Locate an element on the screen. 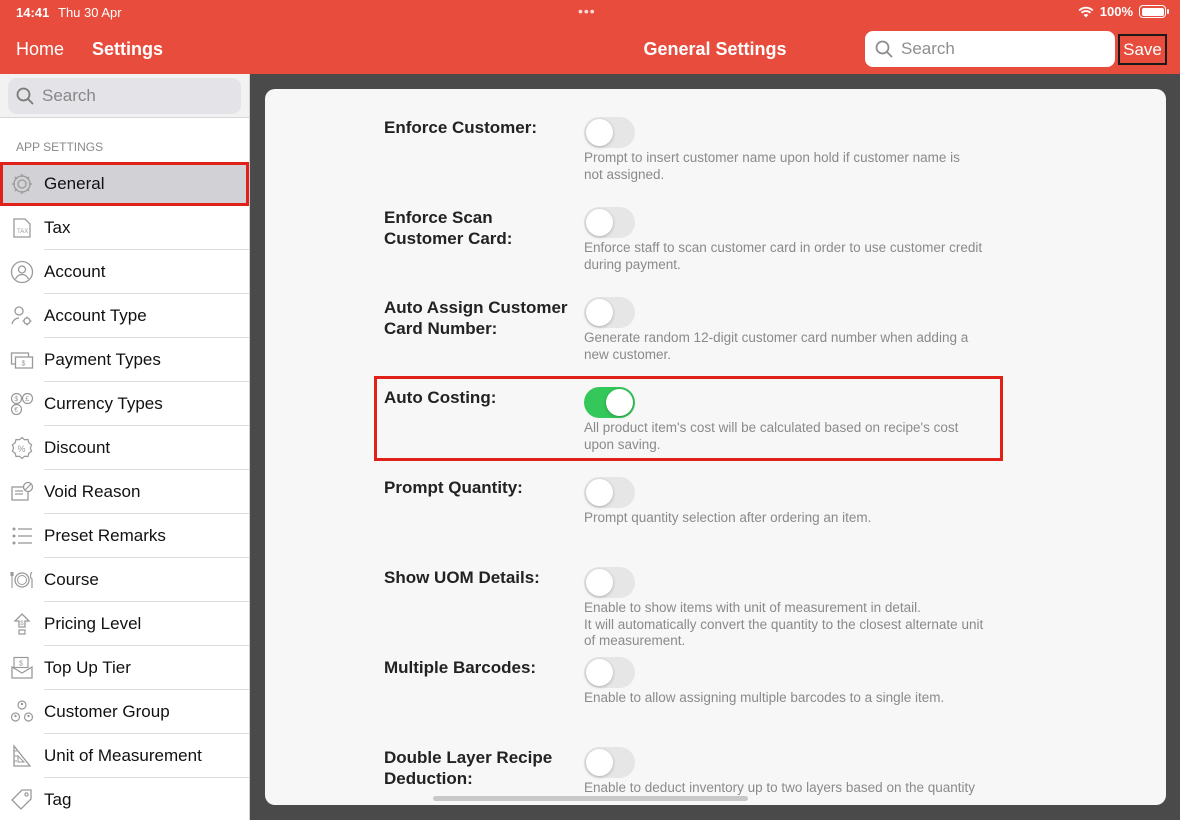 The image size is (1180, 820). currency-icon: $ £ € is located at coordinates (22, 404).